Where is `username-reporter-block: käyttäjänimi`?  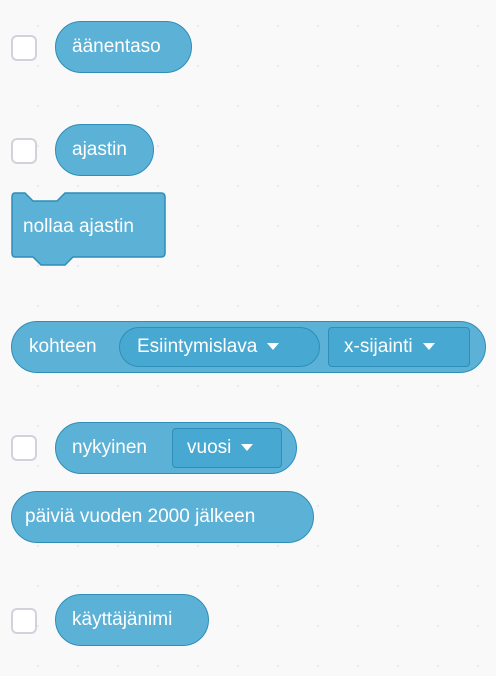
username-reporter-block: käyttäjänimi is located at coordinates (132, 620).